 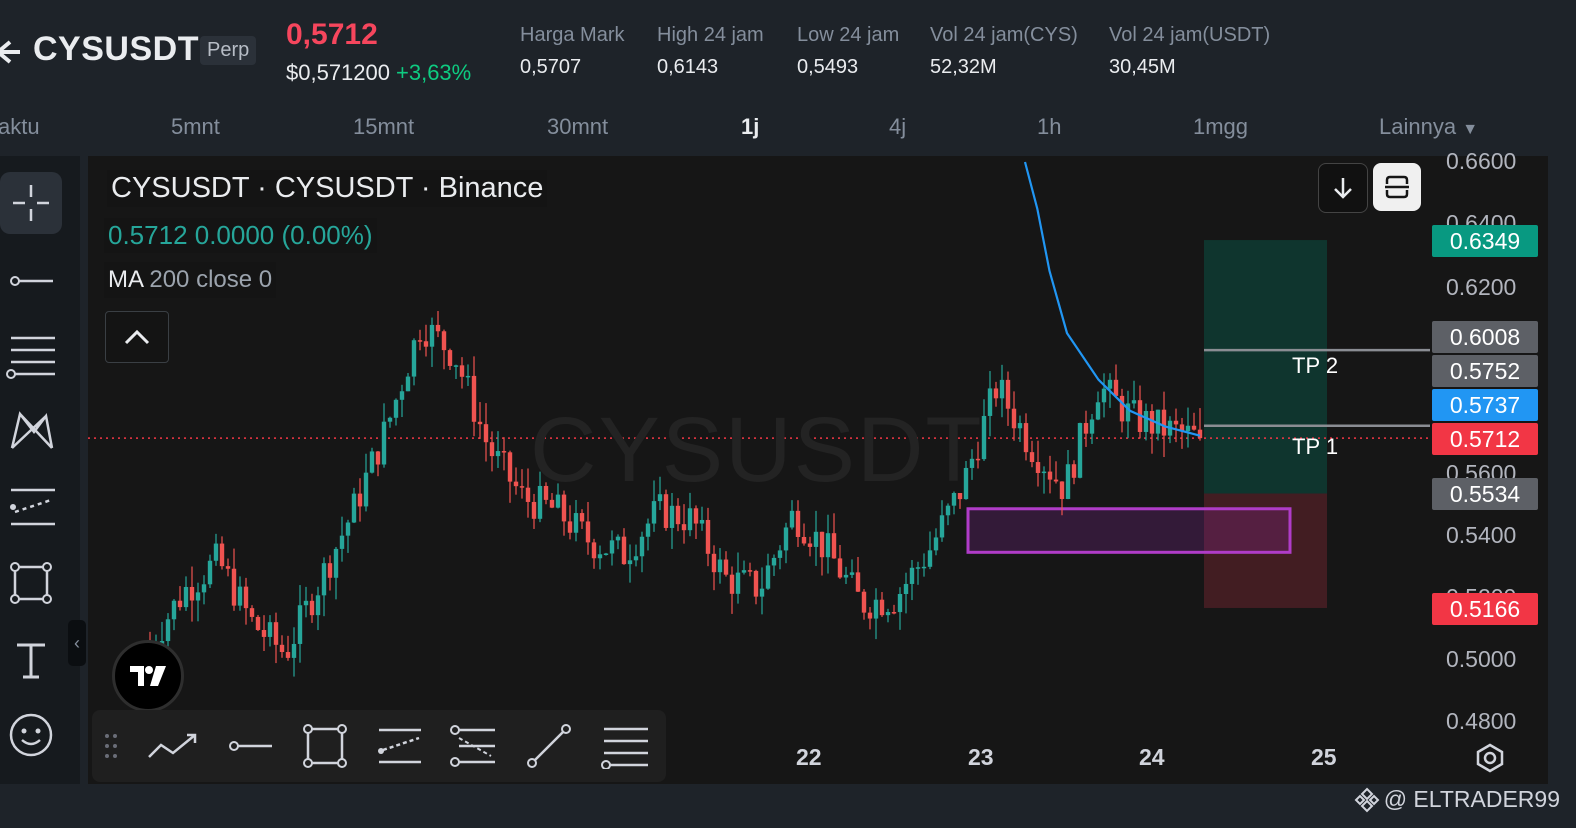 I want to click on tp1-label: TP 1, so click(x=1315, y=446).